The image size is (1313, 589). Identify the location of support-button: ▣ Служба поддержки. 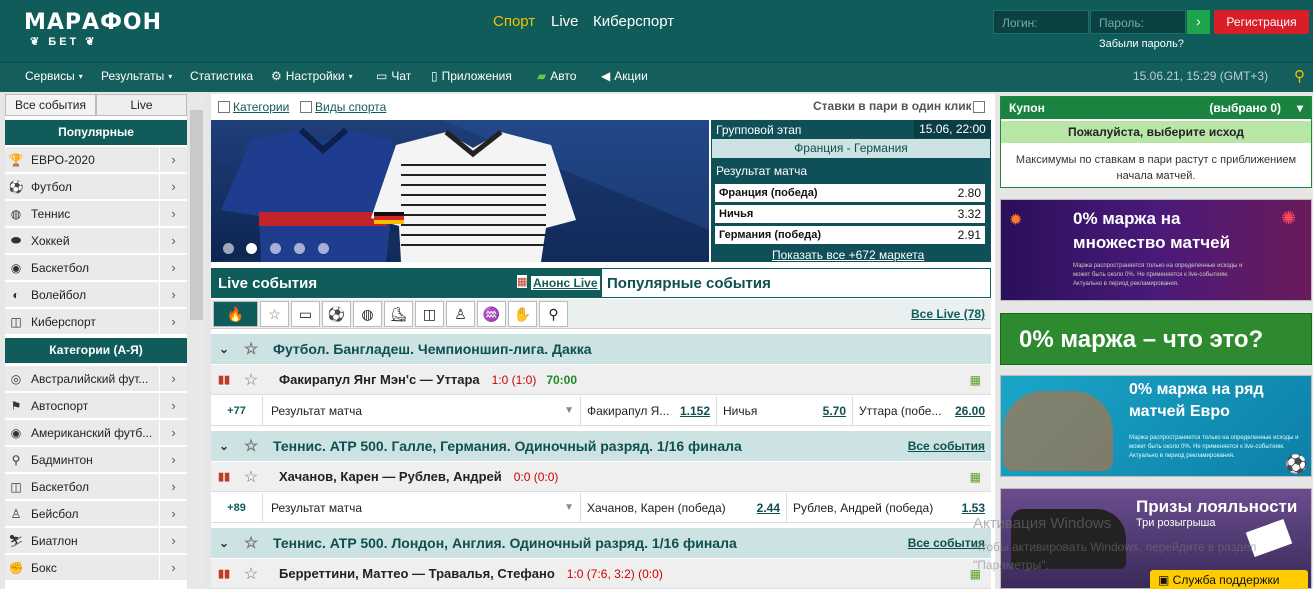
(1229, 579).